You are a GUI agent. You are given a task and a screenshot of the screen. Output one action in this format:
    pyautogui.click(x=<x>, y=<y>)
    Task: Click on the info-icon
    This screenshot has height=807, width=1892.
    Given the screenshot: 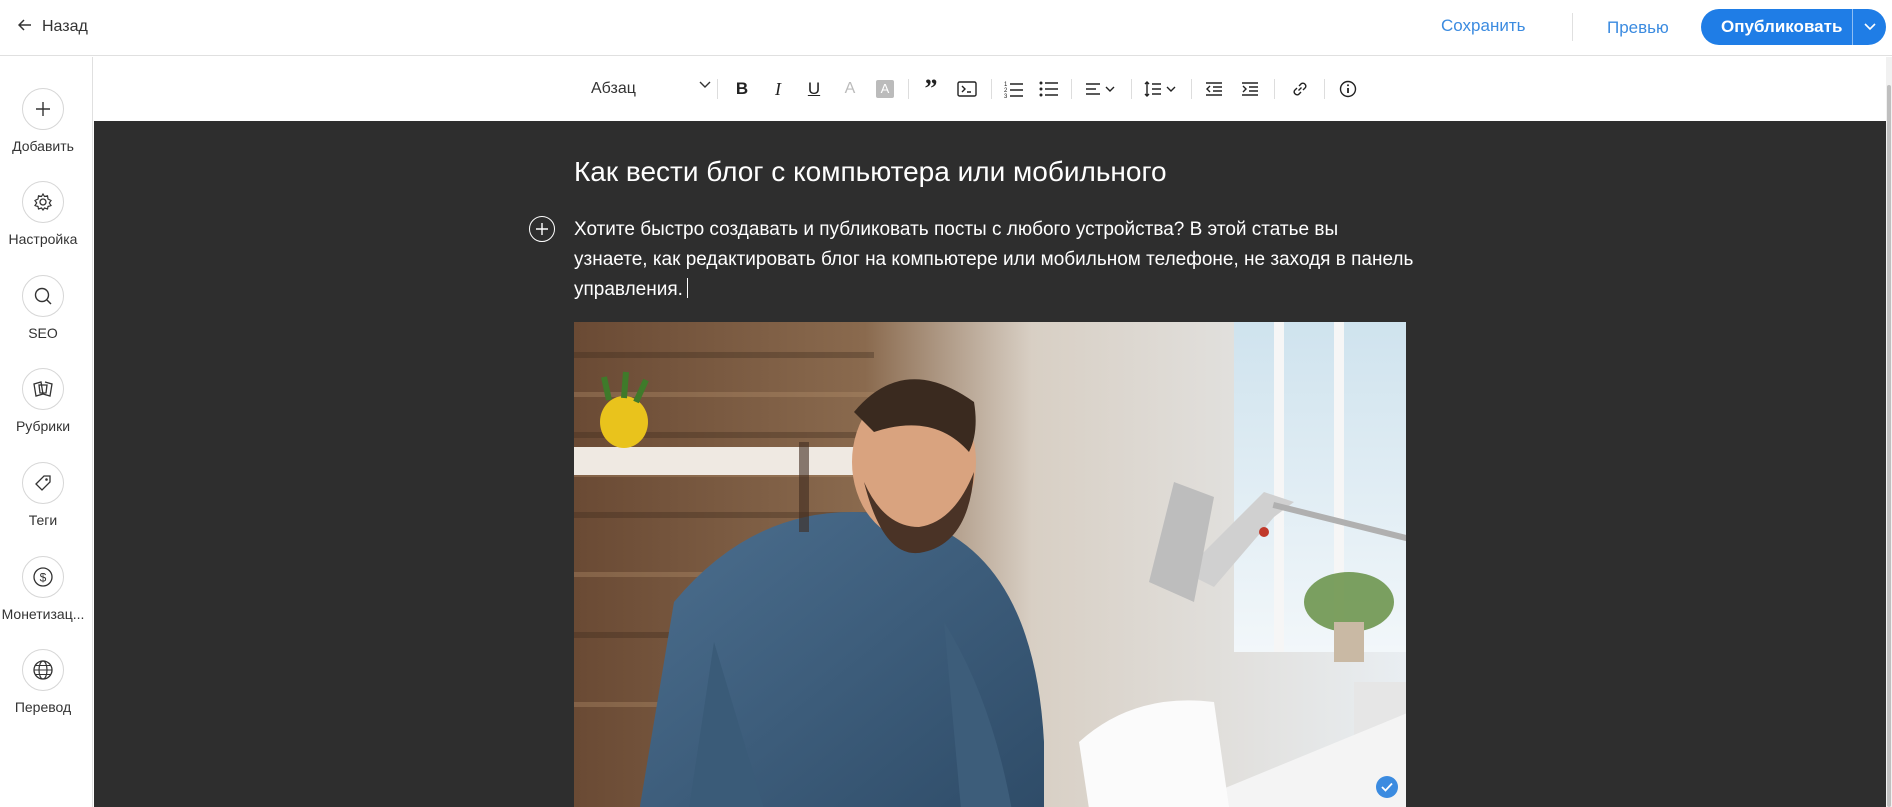 What is the action you would take?
    pyautogui.click(x=1348, y=89)
    